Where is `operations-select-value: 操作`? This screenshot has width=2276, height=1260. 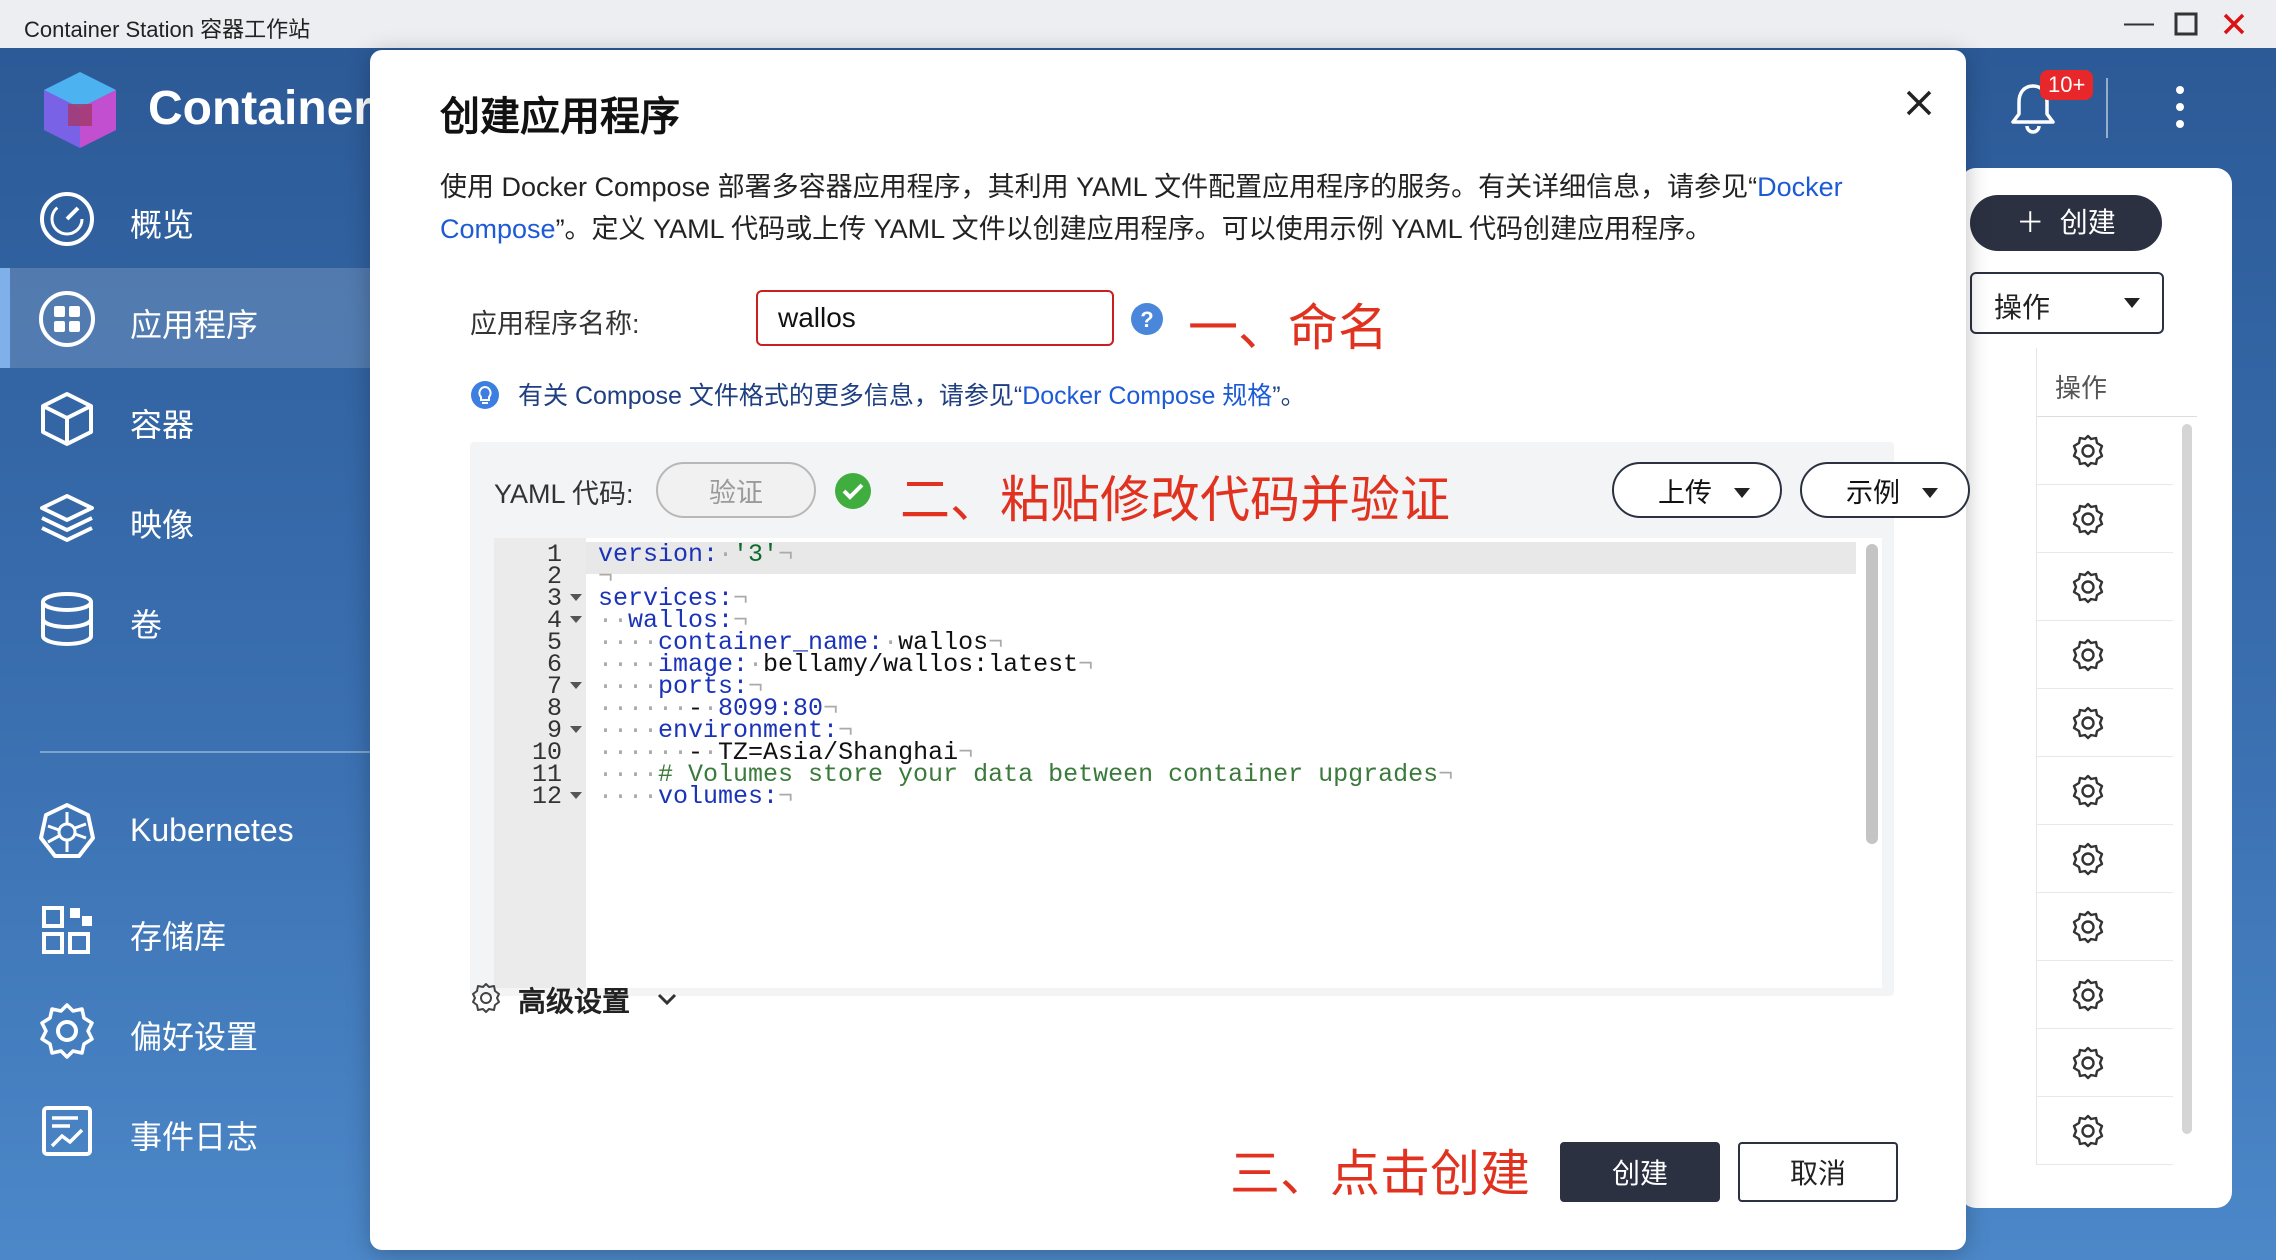 operations-select-value: 操作 is located at coordinates (2022, 307).